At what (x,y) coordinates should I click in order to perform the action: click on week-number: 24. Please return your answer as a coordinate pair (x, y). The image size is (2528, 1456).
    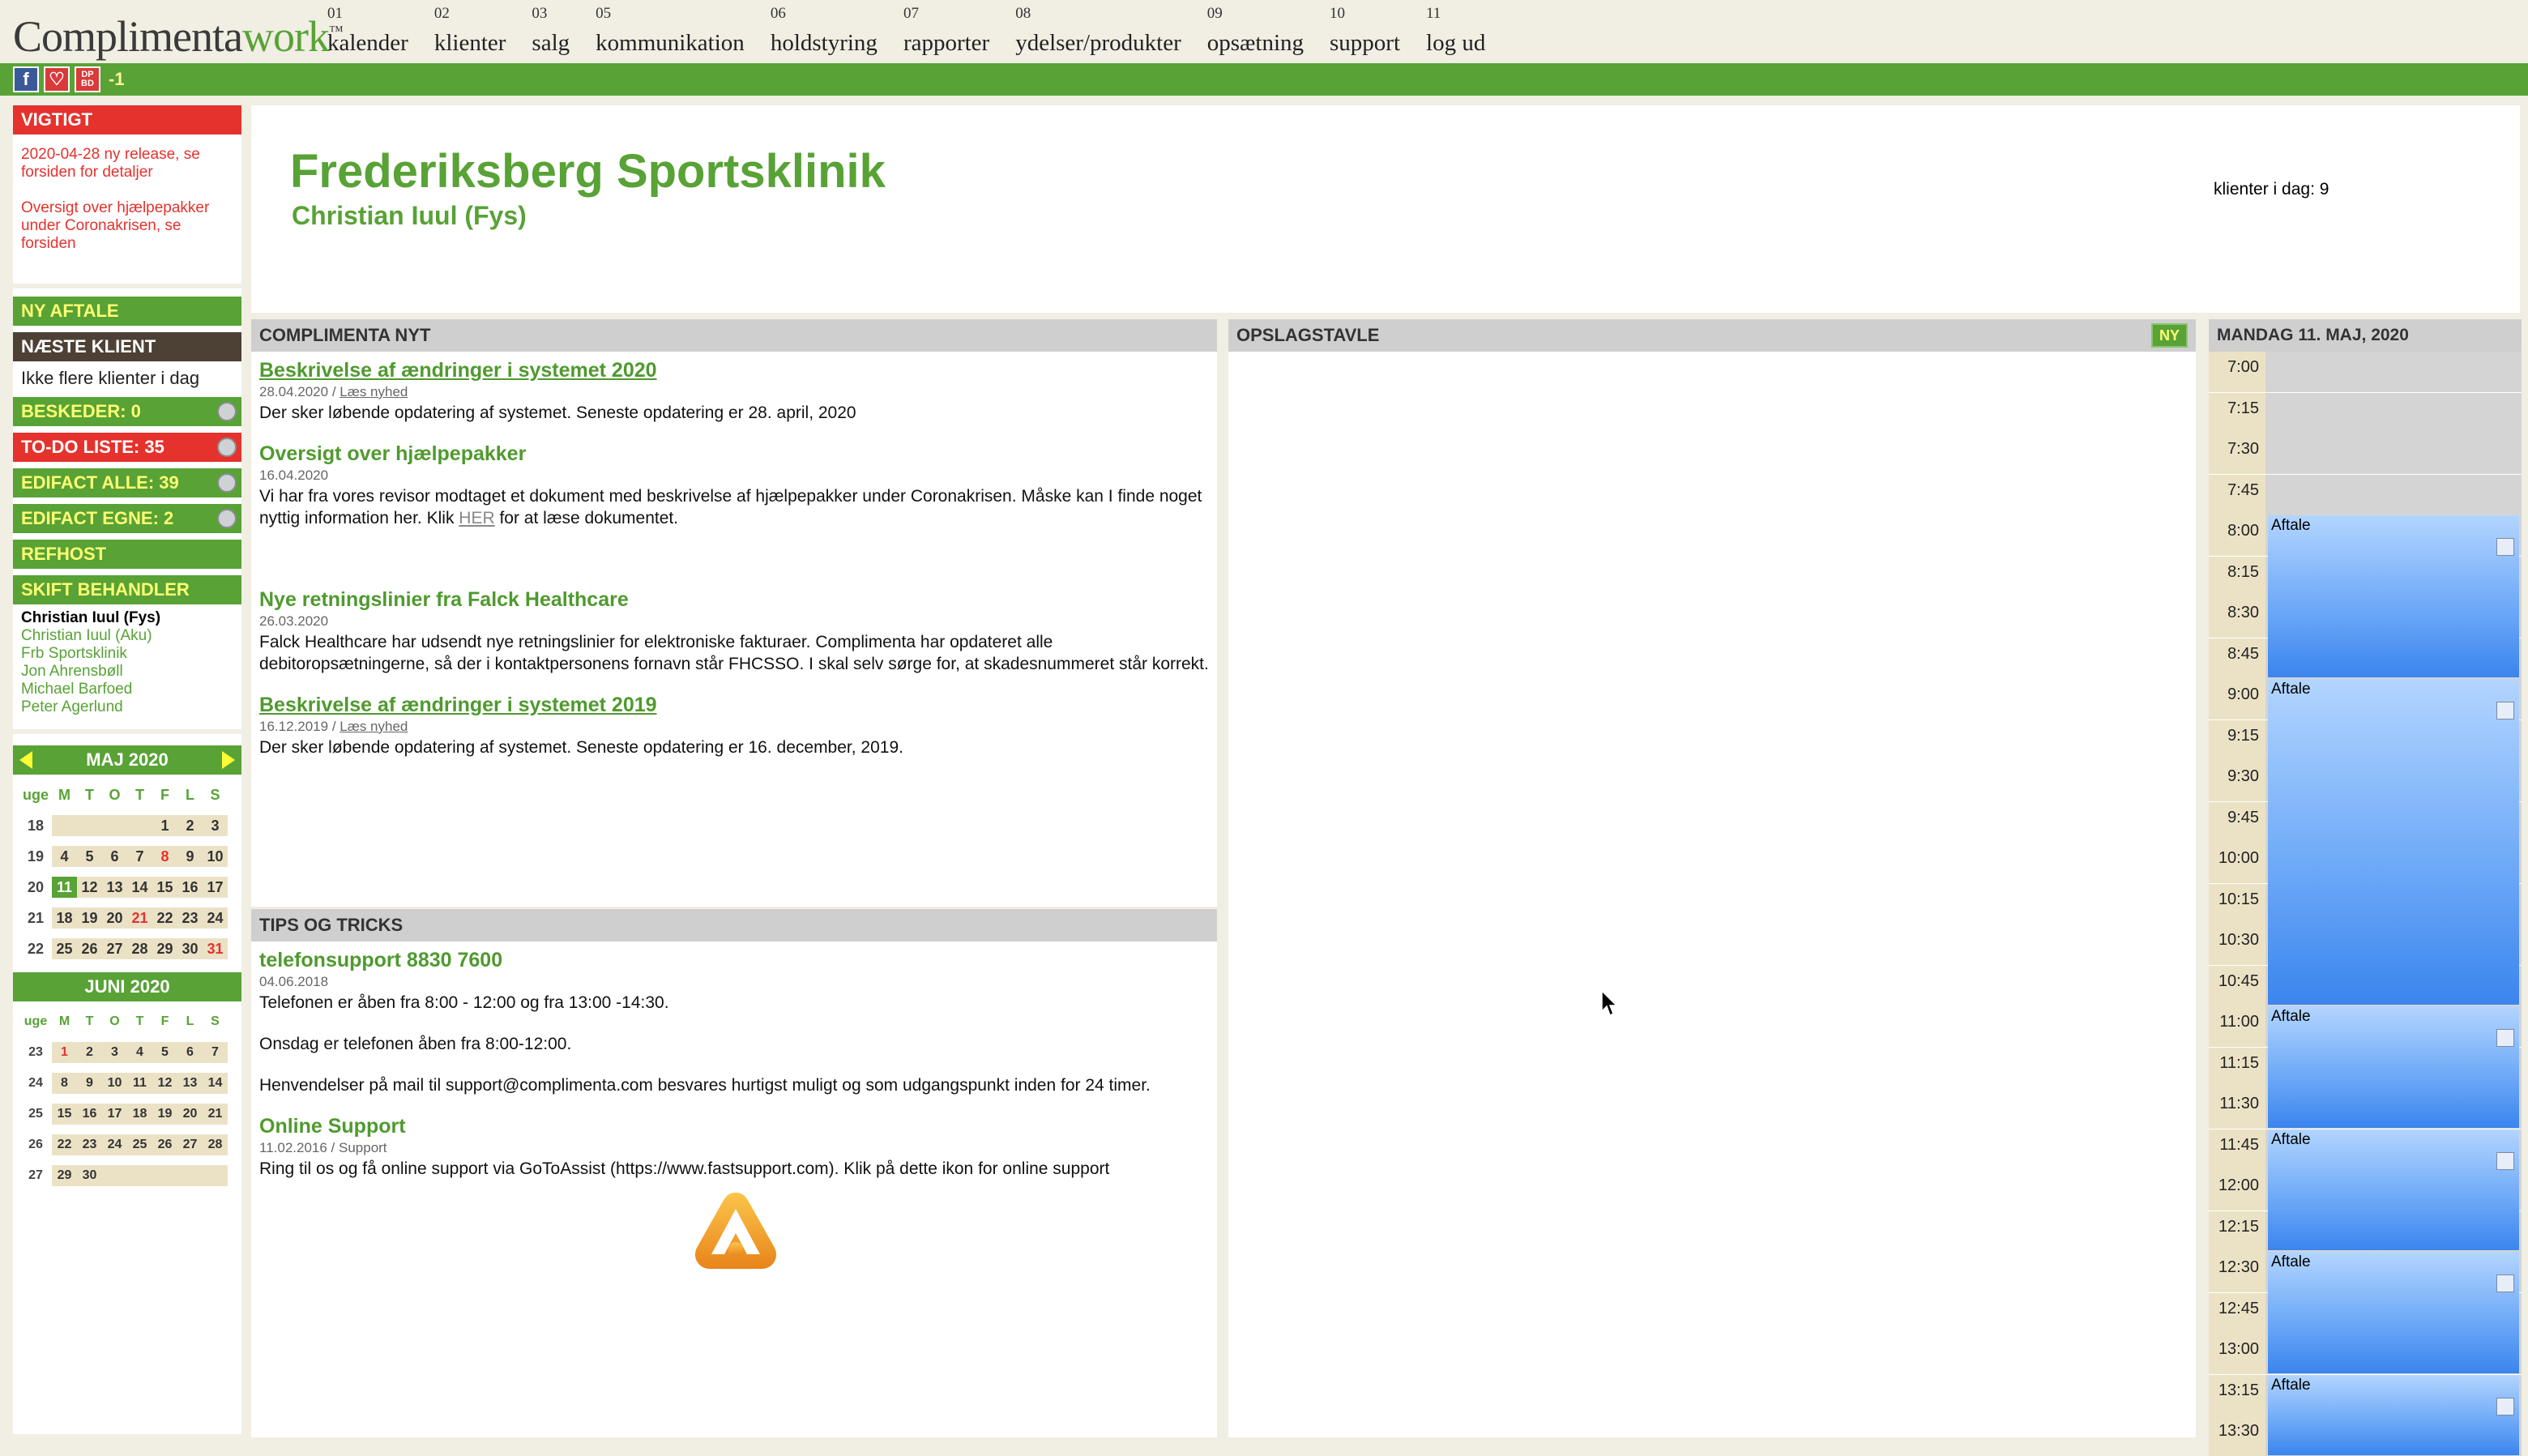
    Looking at the image, I should click on (35, 1084).